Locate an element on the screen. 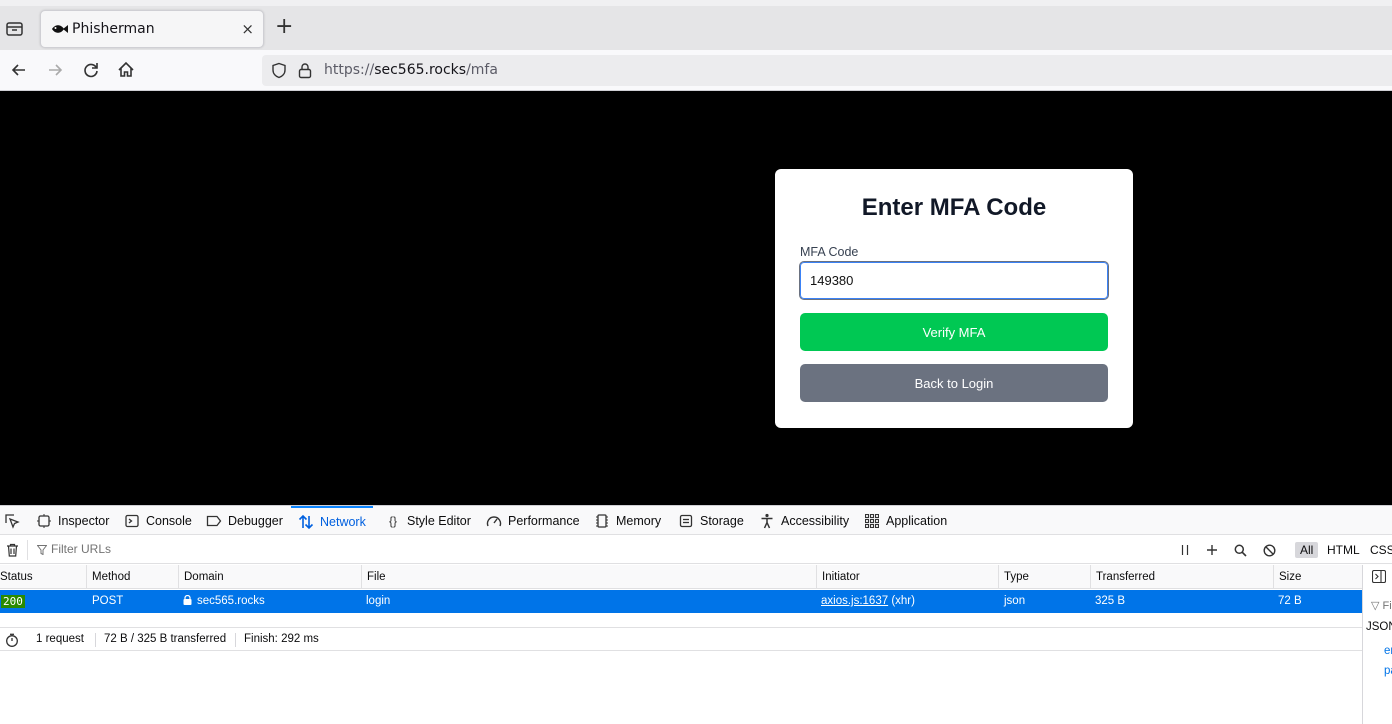  filter-css-button: CSS is located at coordinates (1378, 550).